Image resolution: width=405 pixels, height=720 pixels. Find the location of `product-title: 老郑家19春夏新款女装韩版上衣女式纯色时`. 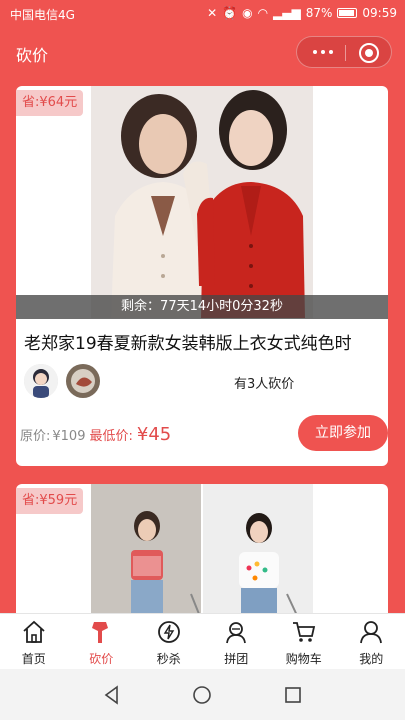

product-title: 老郑家19春夏新款女装韩版上衣女式纯色时 is located at coordinates (204, 341).